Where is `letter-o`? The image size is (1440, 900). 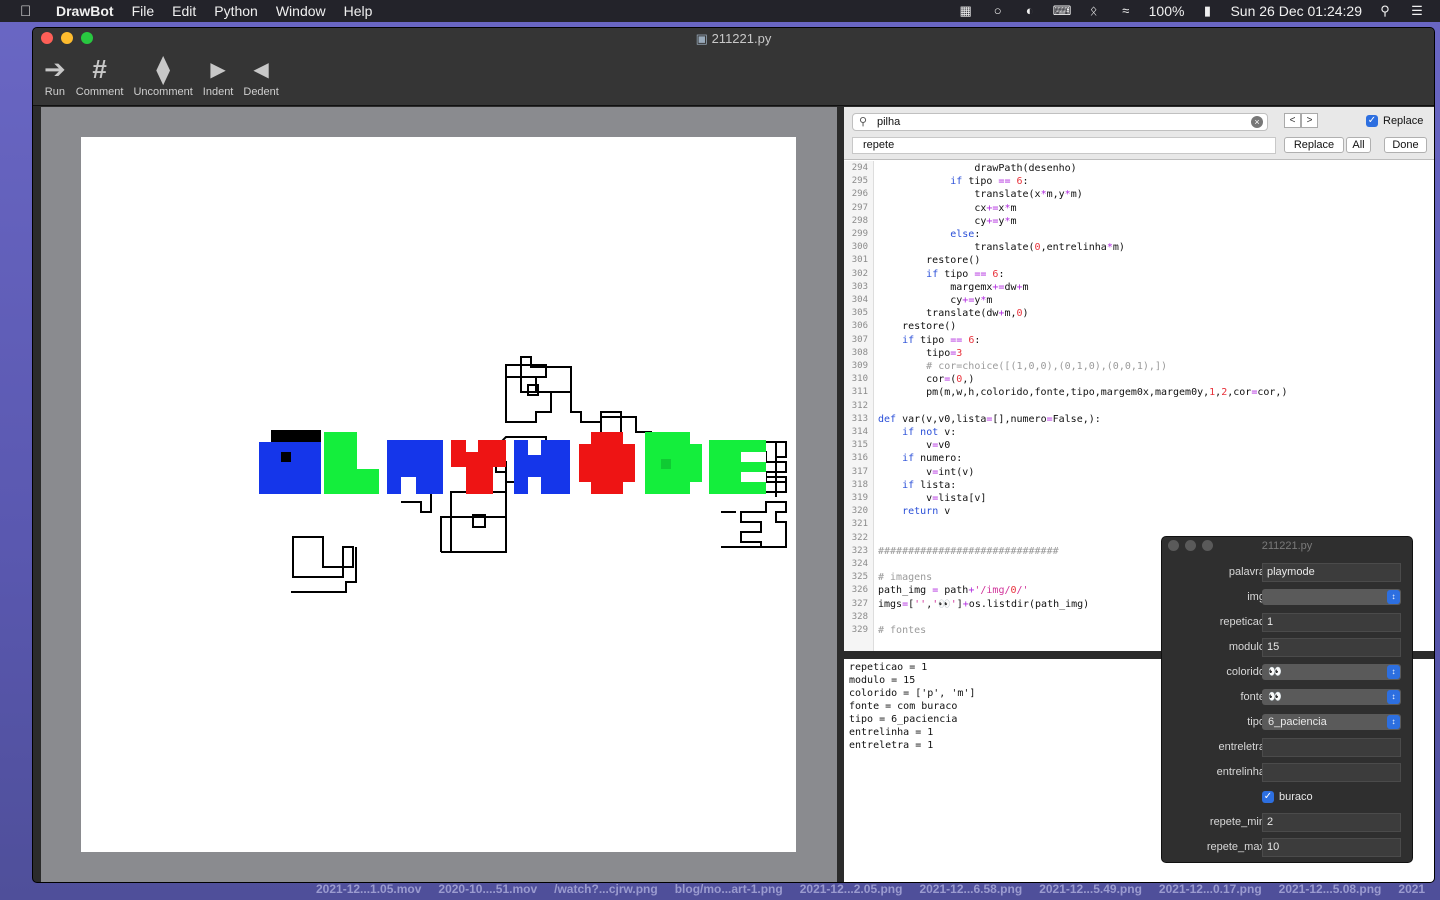 letter-o is located at coordinates (607, 463).